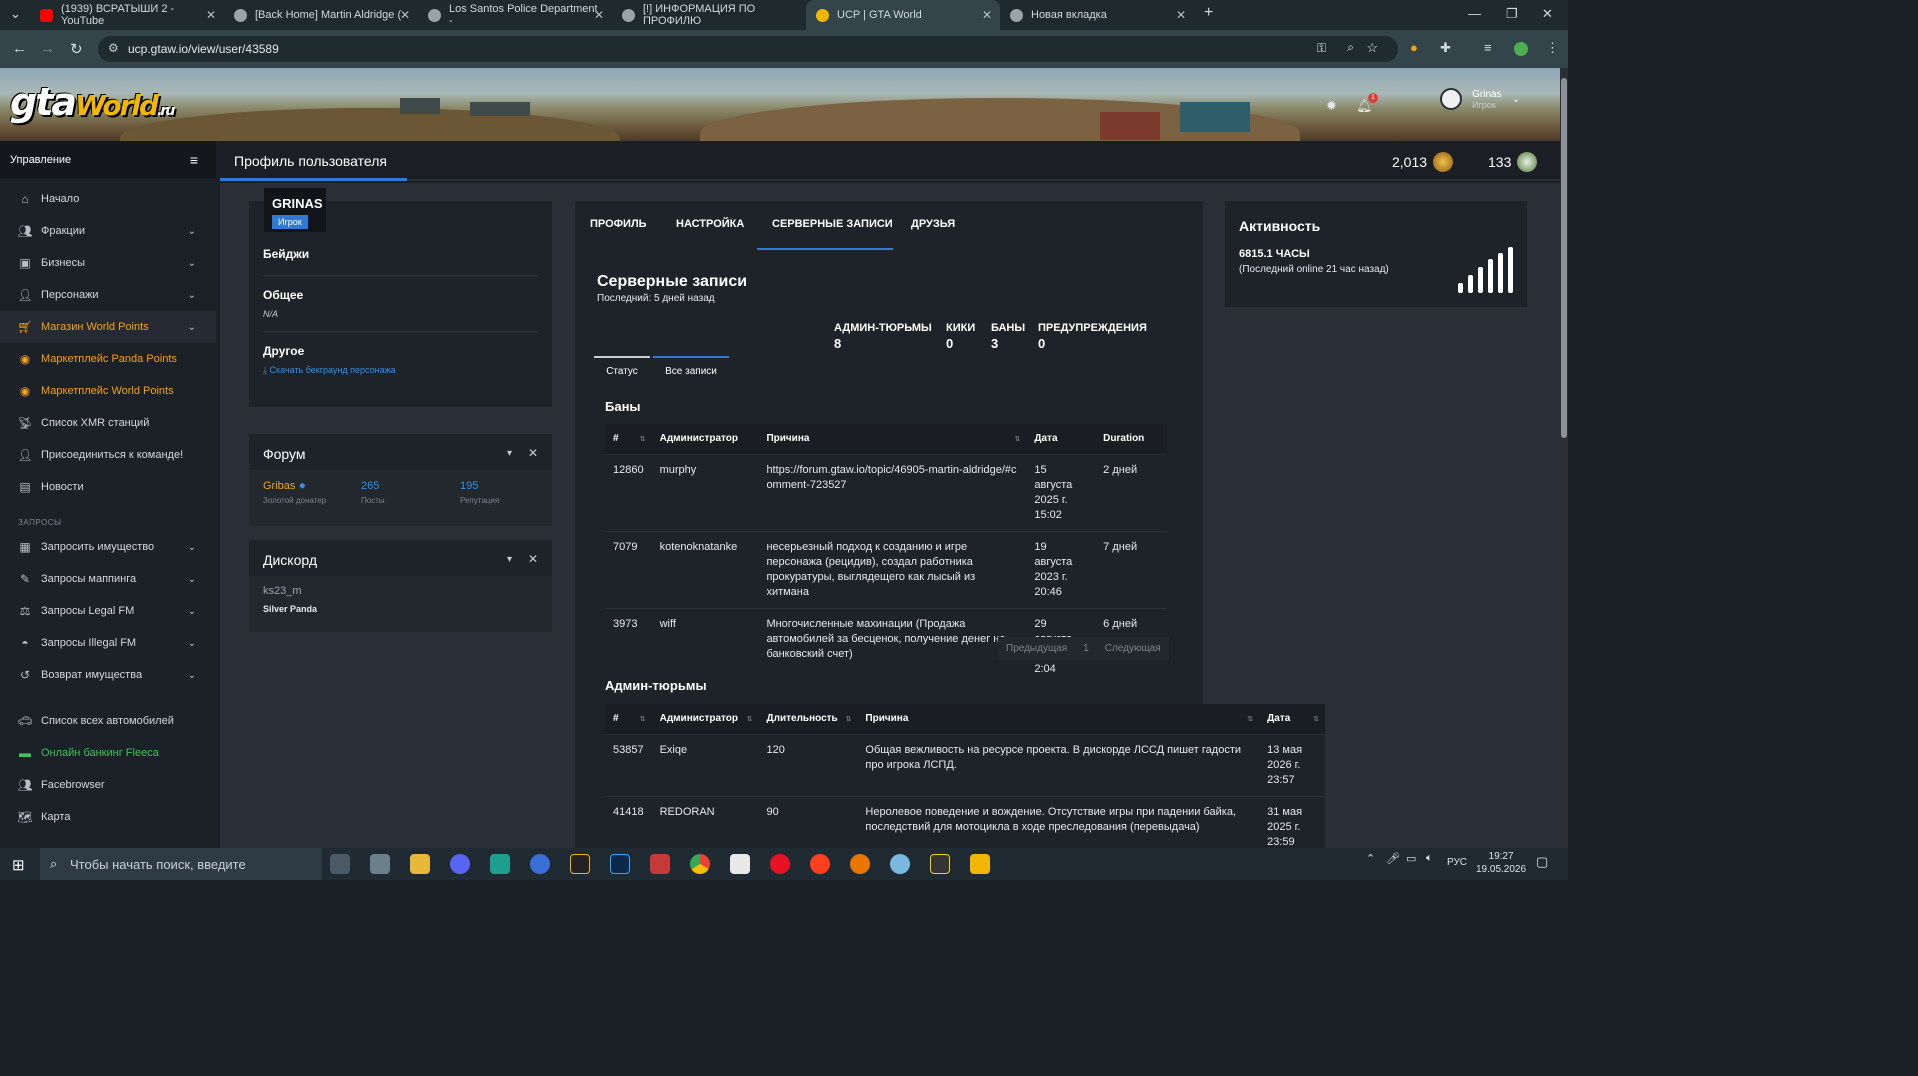  Describe the element at coordinates (820, 864) in the screenshot. I see `yandex-icon` at that location.